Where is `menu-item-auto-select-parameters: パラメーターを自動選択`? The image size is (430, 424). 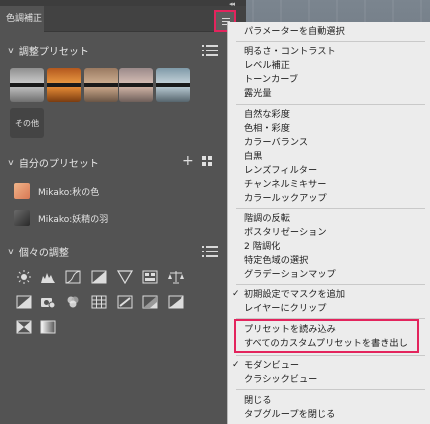
menu-item-auto-select-parameters: パラメーターを自動選択 is located at coordinates (294, 31).